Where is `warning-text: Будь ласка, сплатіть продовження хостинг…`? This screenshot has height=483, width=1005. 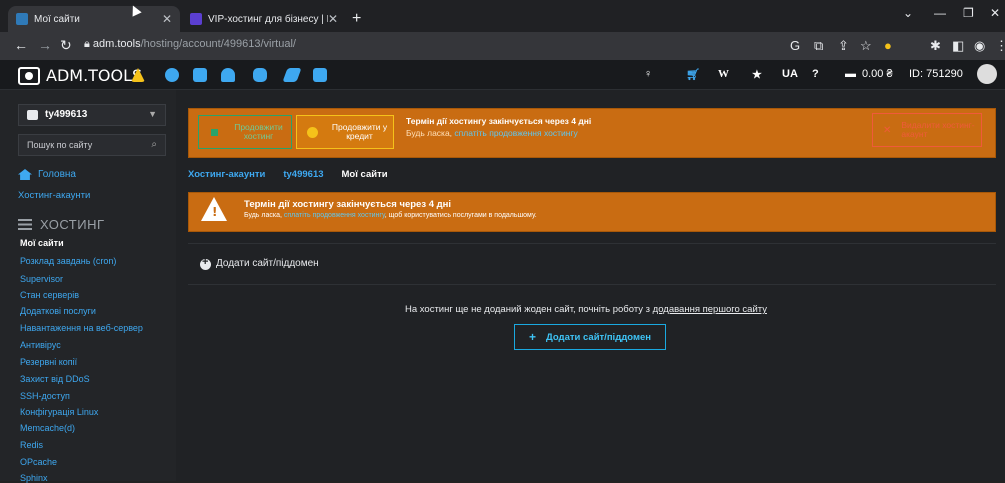
warning-text: Будь ласка, сплатіть продовження хостинг… is located at coordinates (390, 215).